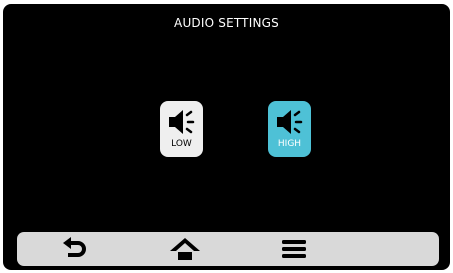 This screenshot has width=453, height=273. I want to click on home-icon, so click(185, 249).